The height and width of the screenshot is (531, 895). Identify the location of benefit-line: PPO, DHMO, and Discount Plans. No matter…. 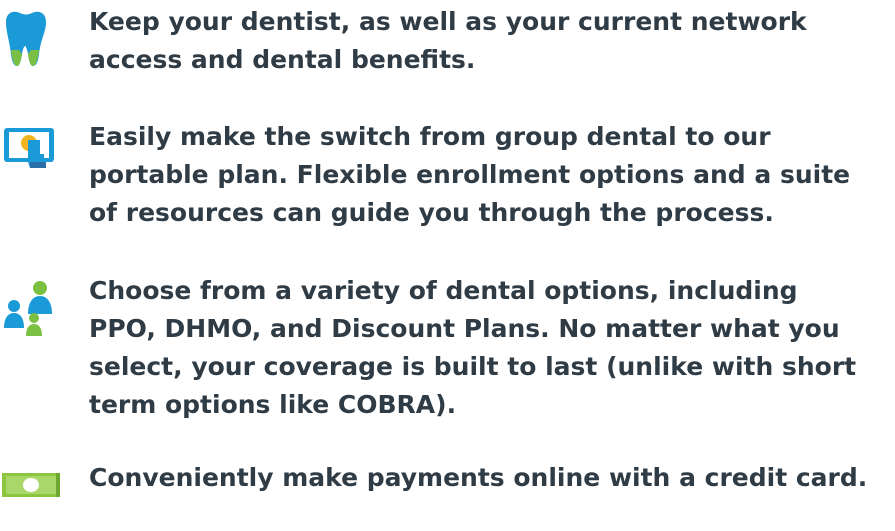
(464, 328).